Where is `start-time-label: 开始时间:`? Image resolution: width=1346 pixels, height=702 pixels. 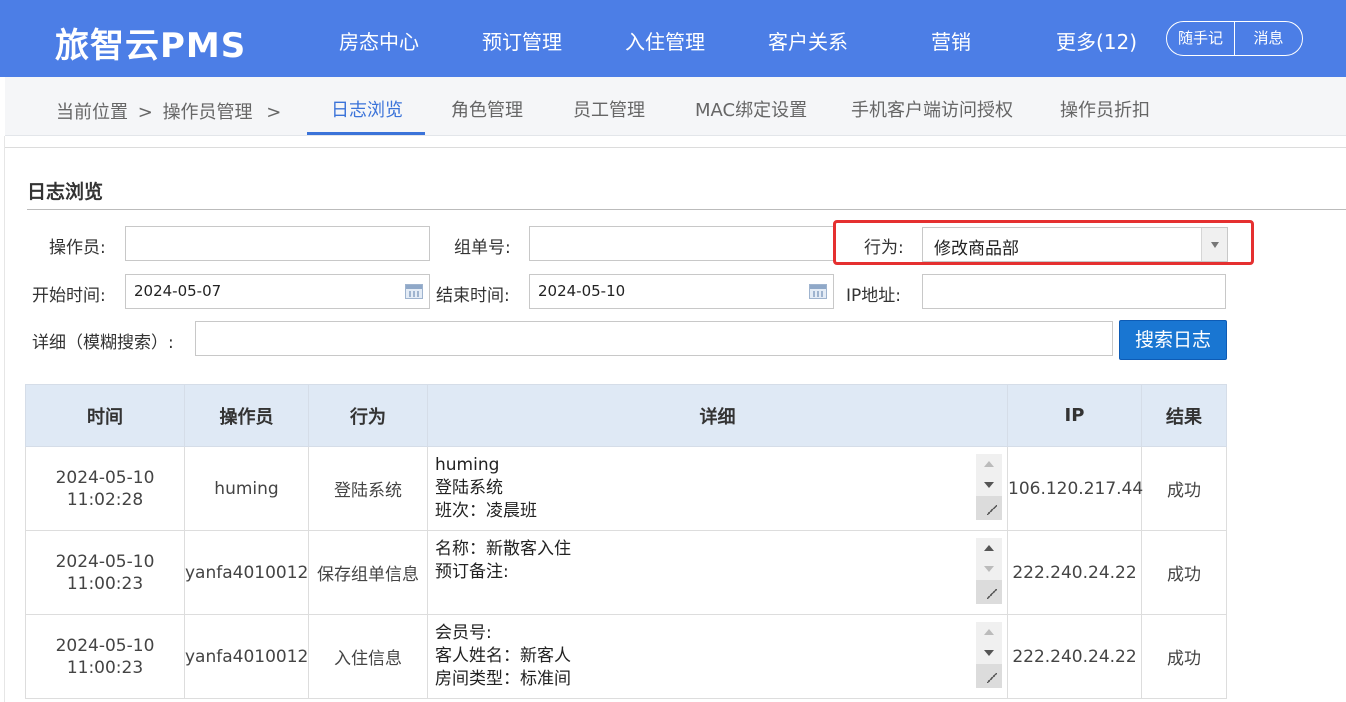 start-time-label: 开始时间: is located at coordinates (69, 296).